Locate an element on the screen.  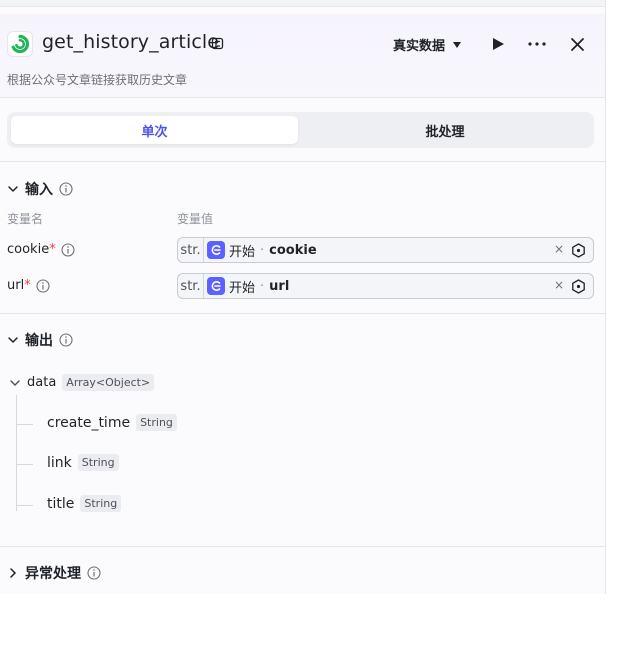
input-section-header: 输入 is located at coordinates (40, 189).